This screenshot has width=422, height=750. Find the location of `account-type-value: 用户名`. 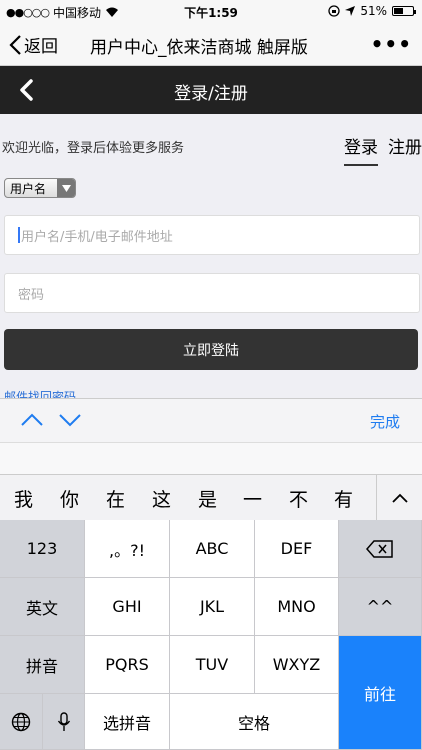

account-type-value: 用户名 is located at coordinates (28, 188).